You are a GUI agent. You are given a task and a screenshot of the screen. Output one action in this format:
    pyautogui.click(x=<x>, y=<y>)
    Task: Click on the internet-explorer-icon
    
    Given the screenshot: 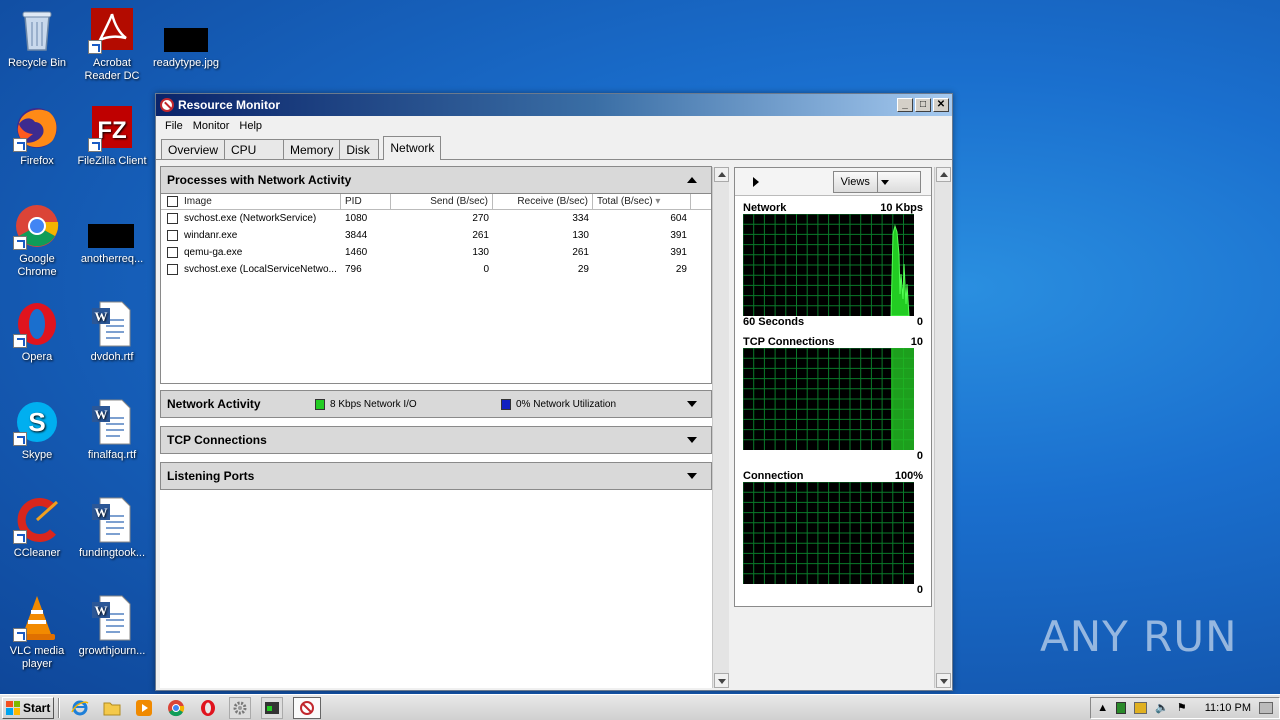 What is the action you would take?
    pyautogui.click(x=80, y=708)
    